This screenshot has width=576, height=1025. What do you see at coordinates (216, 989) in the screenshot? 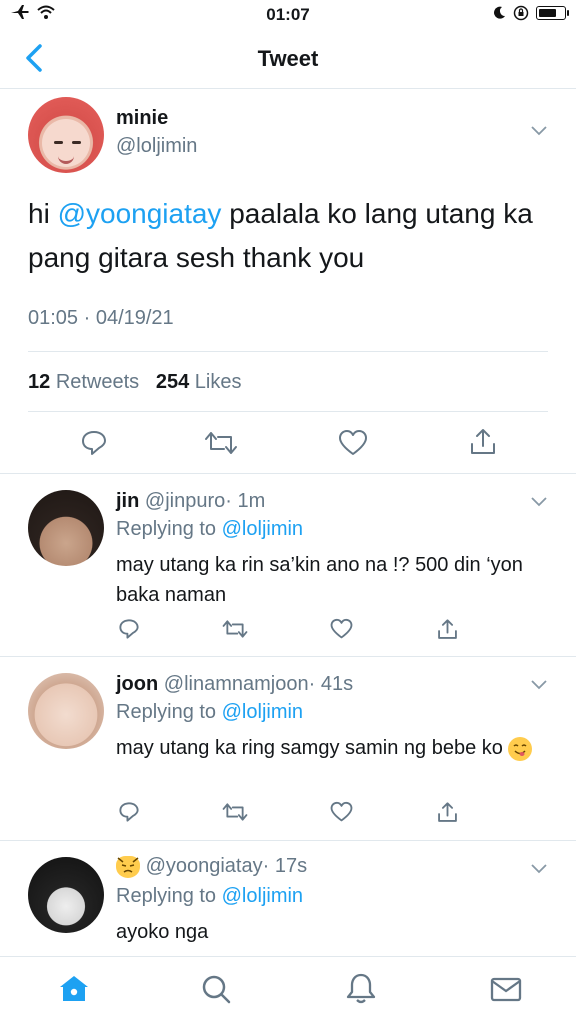
I see `search-icon` at bounding box center [216, 989].